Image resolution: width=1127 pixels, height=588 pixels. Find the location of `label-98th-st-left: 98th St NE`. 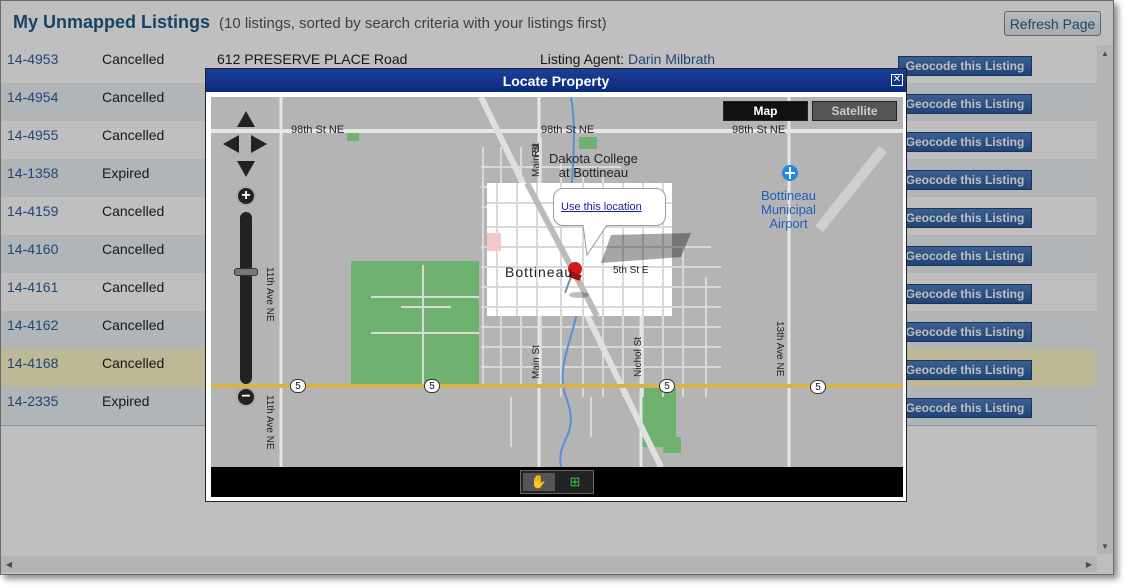

label-98th-st-left: 98th St NE is located at coordinates (318, 130).